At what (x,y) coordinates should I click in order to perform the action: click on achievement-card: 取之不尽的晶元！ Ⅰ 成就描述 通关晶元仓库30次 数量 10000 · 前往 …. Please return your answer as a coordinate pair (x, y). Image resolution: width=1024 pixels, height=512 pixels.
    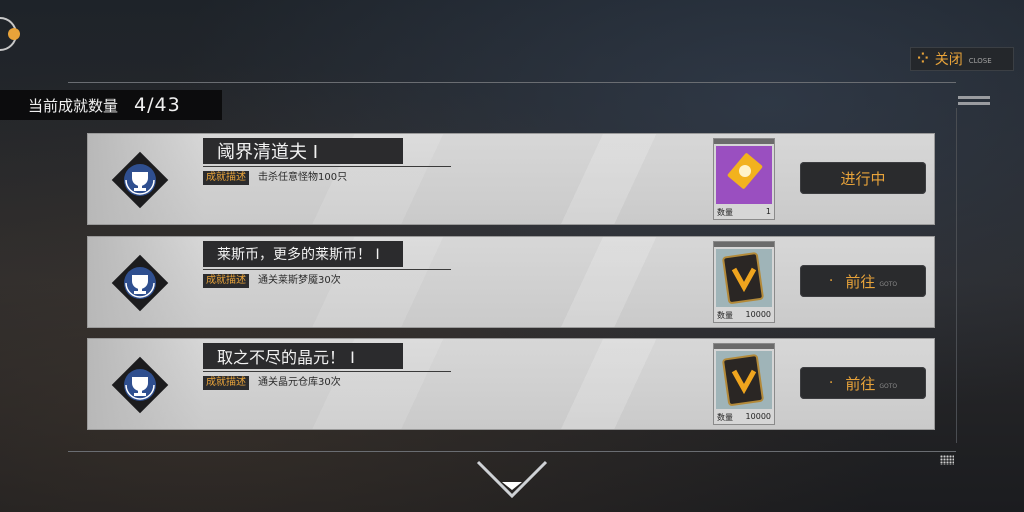
    Looking at the image, I should click on (511, 384).